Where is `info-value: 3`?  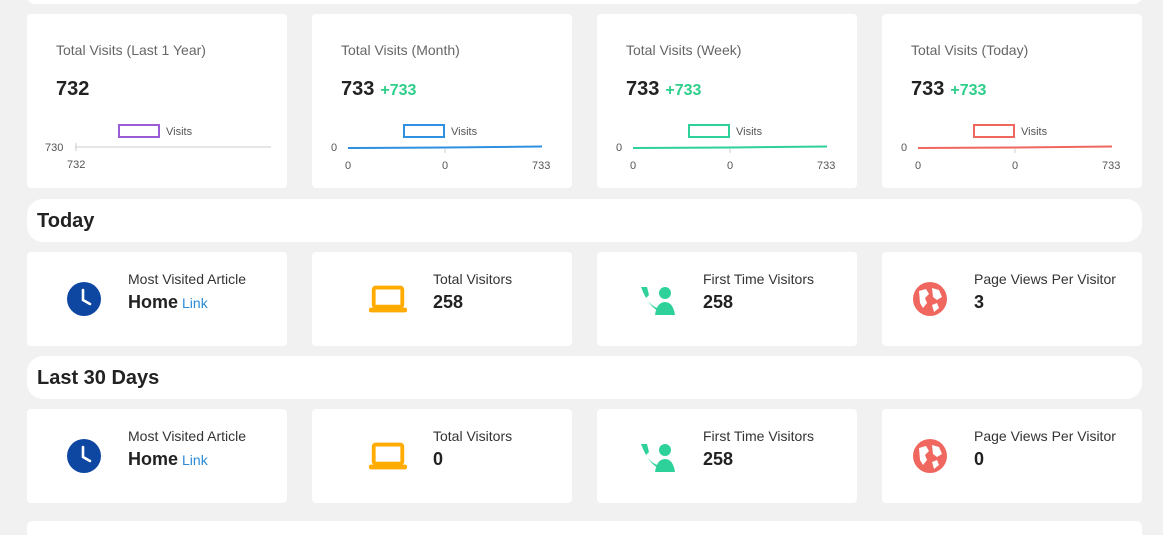 info-value: 3 is located at coordinates (979, 302).